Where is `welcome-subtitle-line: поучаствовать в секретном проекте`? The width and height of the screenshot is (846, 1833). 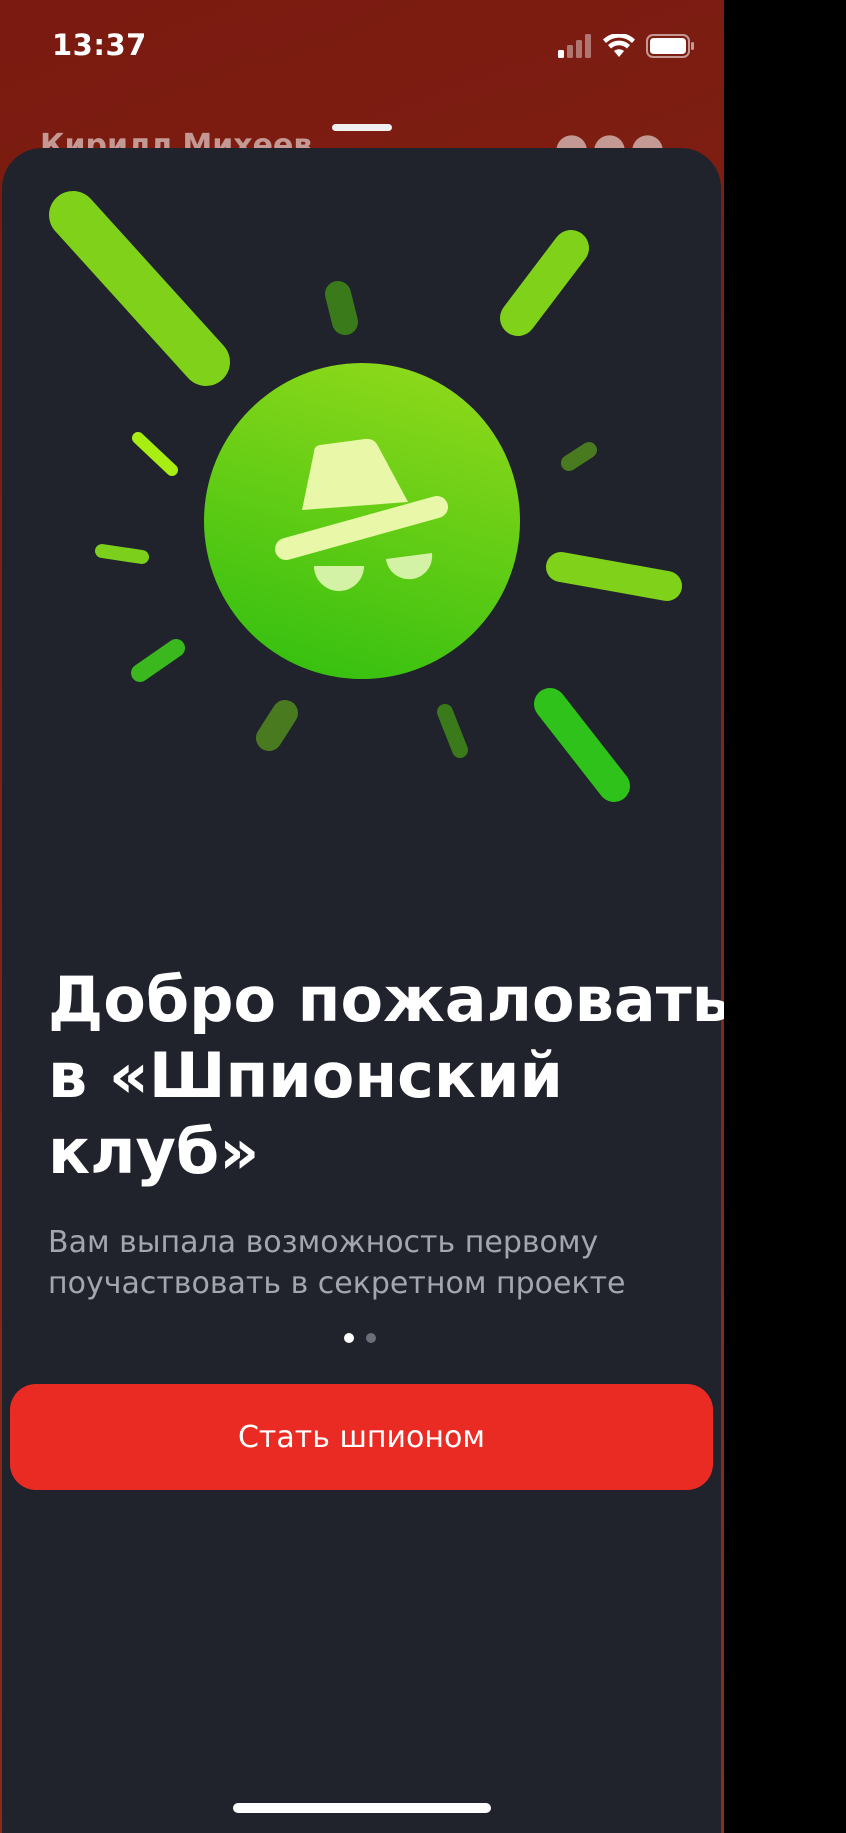 welcome-subtitle-line: поучаствовать в секретном проекте is located at coordinates (337, 1283).